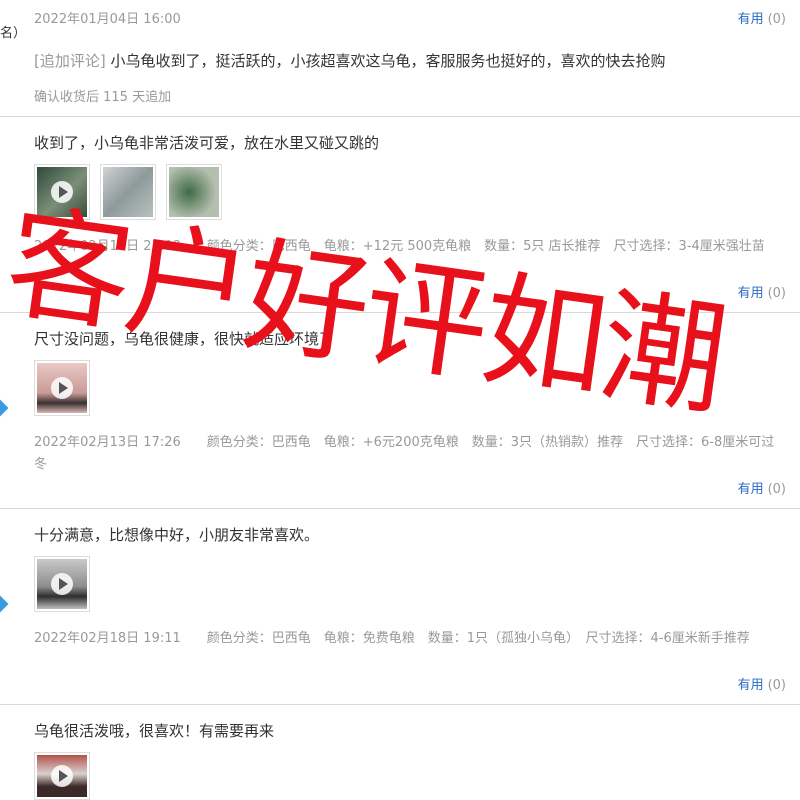 This screenshot has height=800, width=800. What do you see at coordinates (103, 97) in the screenshot?
I see `append-days: 确认收货后 115 天追加` at bounding box center [103, 97].